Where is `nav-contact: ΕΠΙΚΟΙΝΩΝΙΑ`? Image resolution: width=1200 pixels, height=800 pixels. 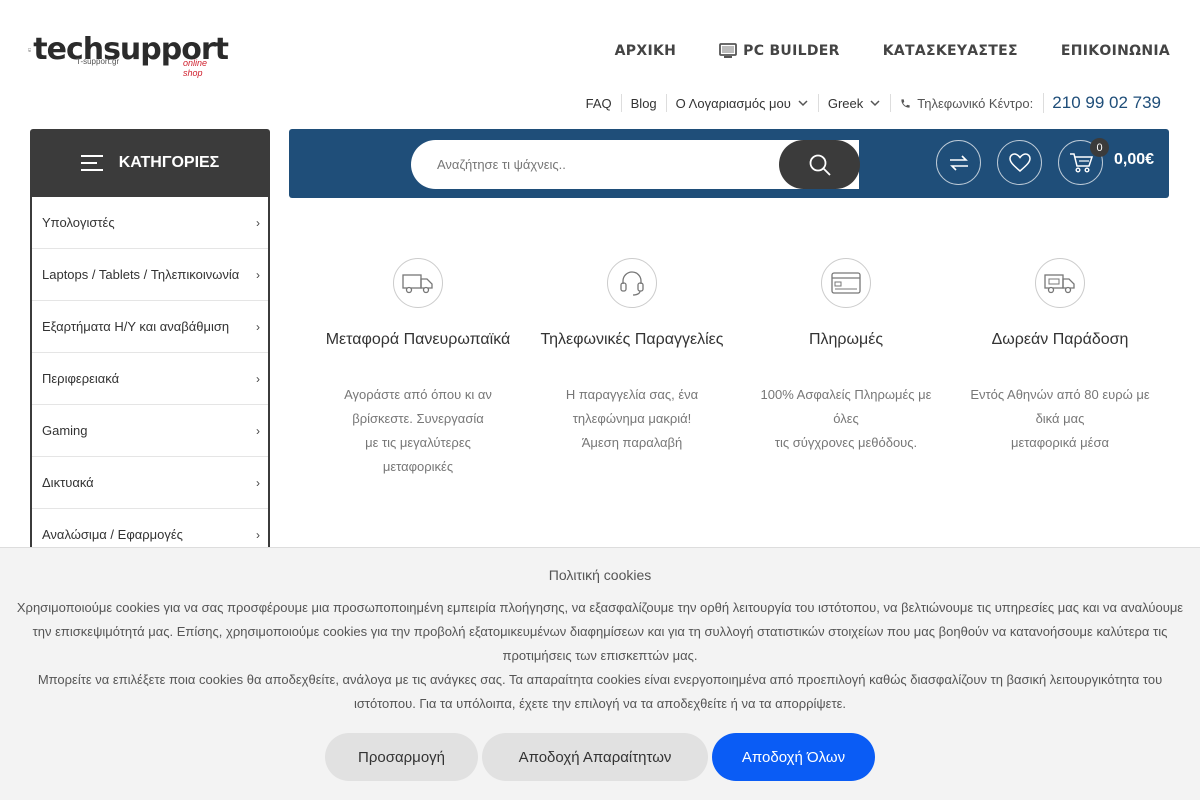 nav-contact: ΕΠΙΚΟΙΝΩΝΙΑ is located at coordinates (1115, 51).